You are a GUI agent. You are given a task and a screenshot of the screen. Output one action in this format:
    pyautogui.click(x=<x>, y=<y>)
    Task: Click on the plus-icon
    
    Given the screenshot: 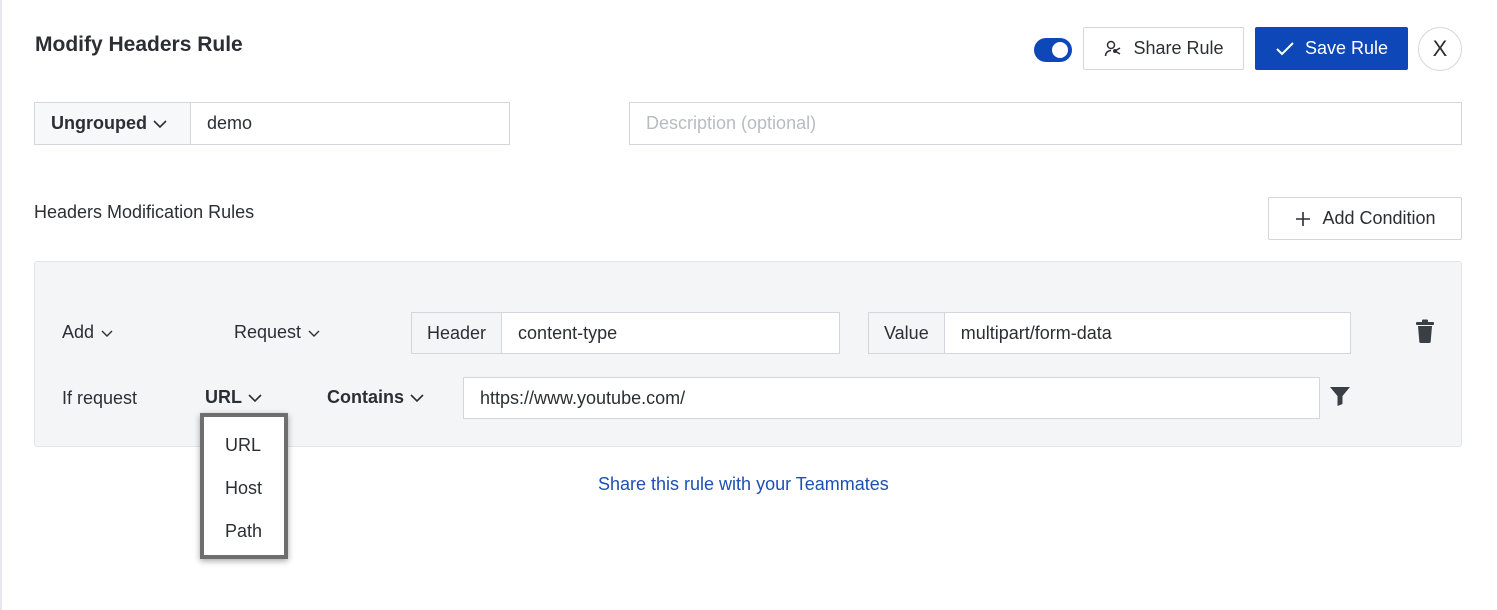 What is the action you would take?
    pyautogui.click(x=1303, y=218)
    